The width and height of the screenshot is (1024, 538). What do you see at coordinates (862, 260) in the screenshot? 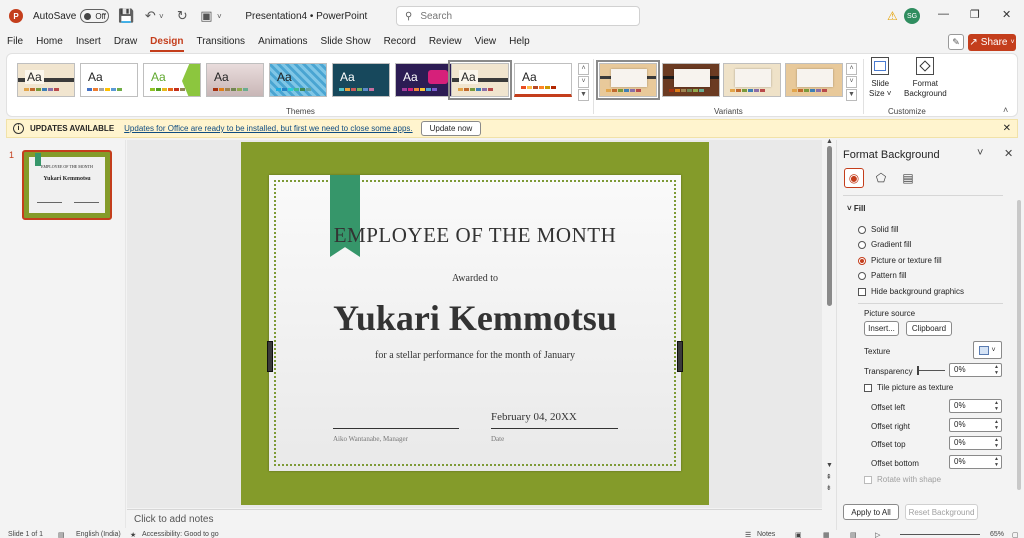
I see `picture-fill-radio` at bounding box center [862, 260].